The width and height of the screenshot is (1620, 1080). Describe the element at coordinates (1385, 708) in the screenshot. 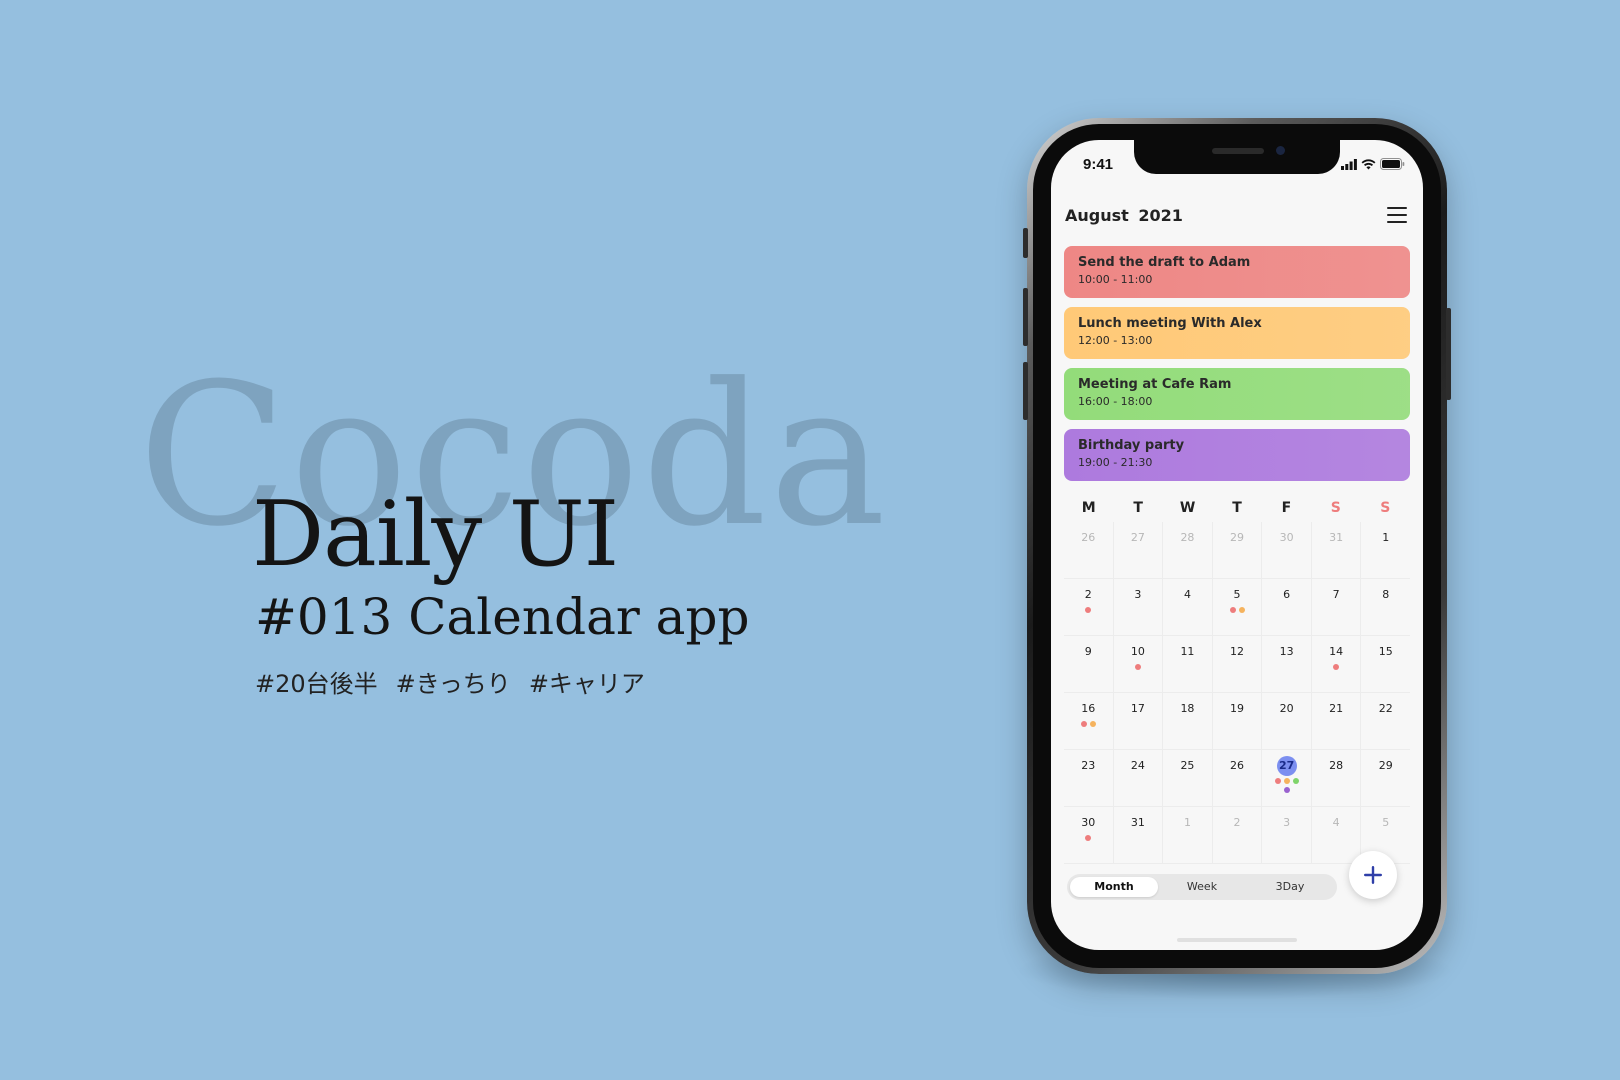

I see `day-number: 22` at that location.